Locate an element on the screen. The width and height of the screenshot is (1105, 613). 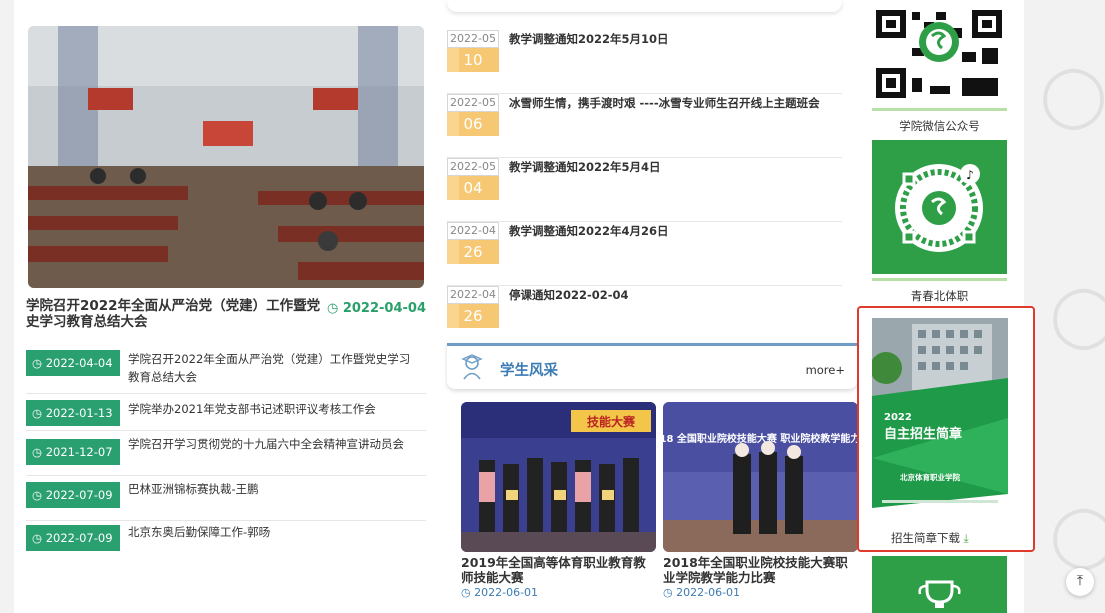
download-icon: ⤓ is located at coordinates (966, 538).